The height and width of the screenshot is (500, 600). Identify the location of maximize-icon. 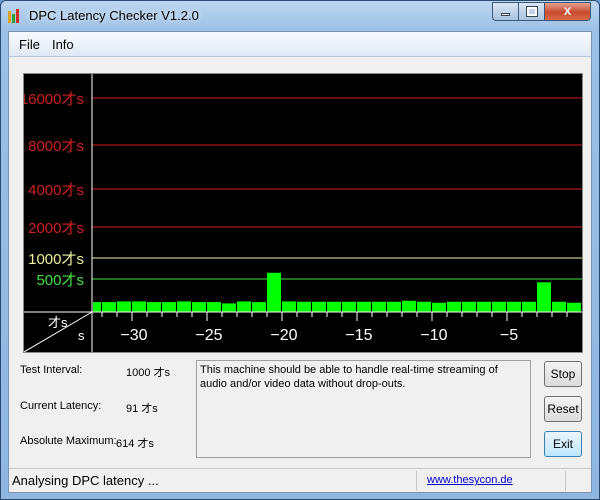
(531, 11).